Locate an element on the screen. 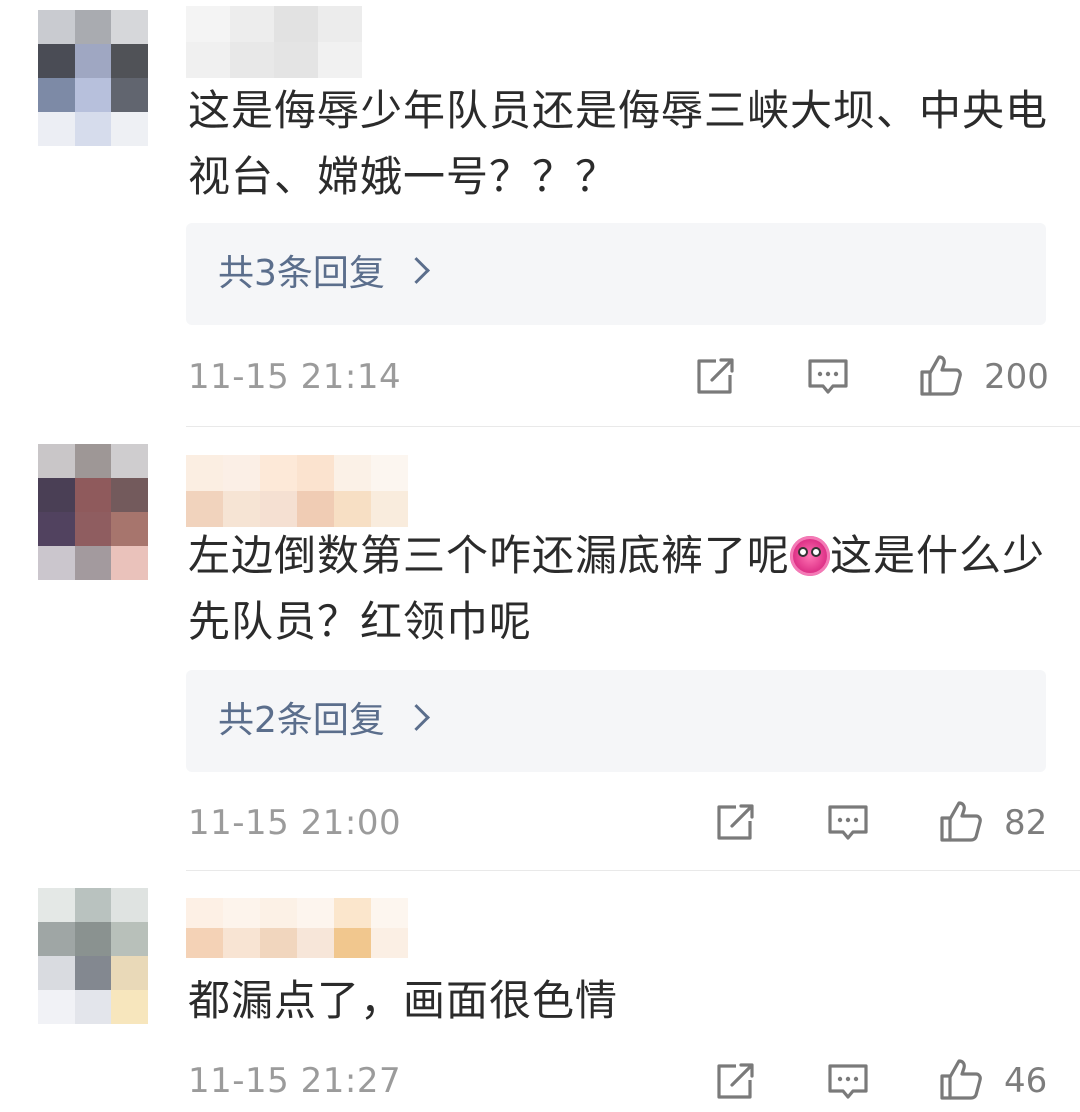 This screenshot has width=1080, height=1112. replies-count-label: 共3条回复 is located at coordinates (301, 273).